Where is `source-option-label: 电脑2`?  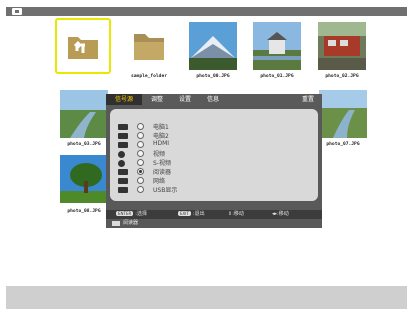 source-option-label: 电脑2 is located at coordinates (161, 136).